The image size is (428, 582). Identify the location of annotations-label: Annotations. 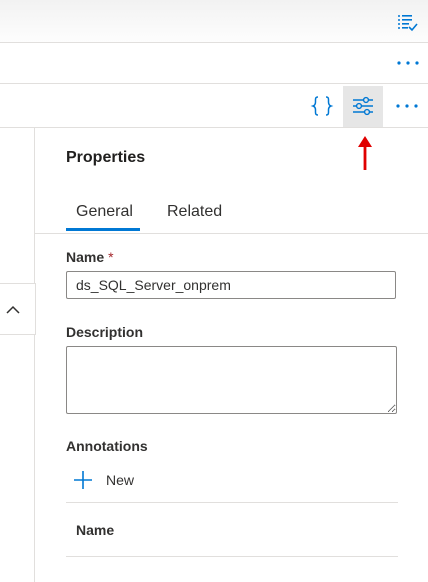
(107, 446).